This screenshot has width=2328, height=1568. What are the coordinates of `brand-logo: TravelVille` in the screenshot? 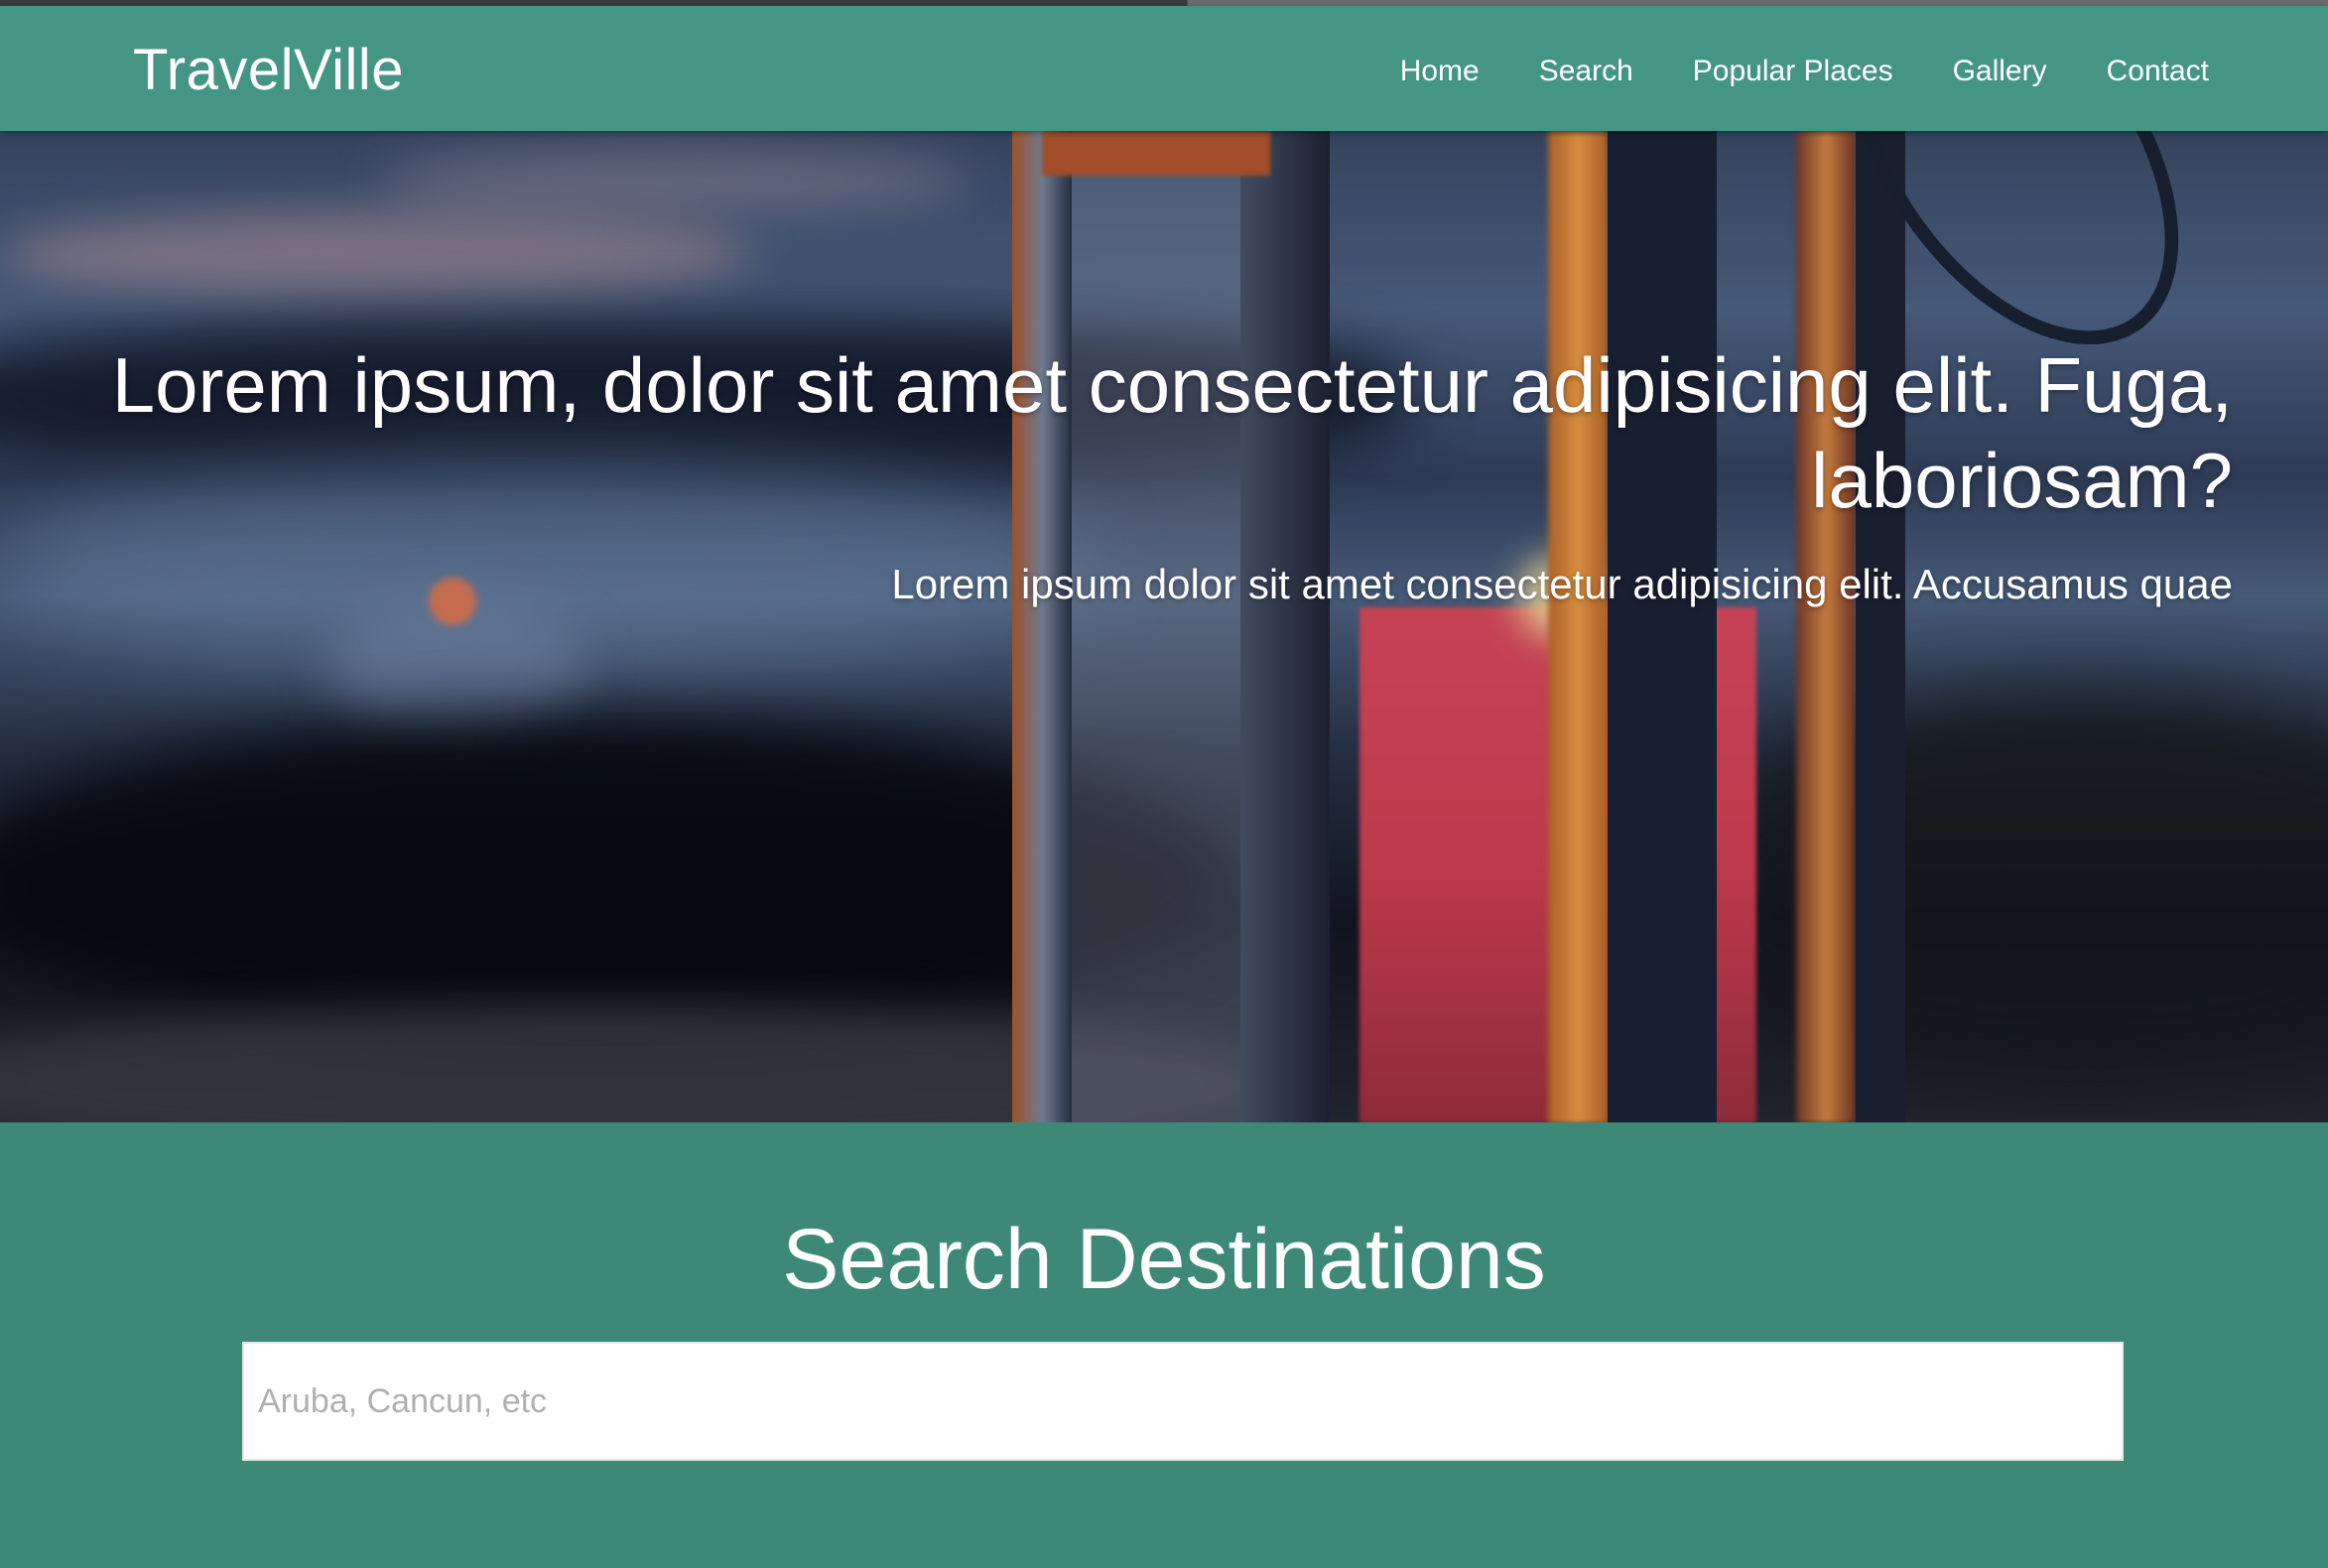 It's located at (268, 70).